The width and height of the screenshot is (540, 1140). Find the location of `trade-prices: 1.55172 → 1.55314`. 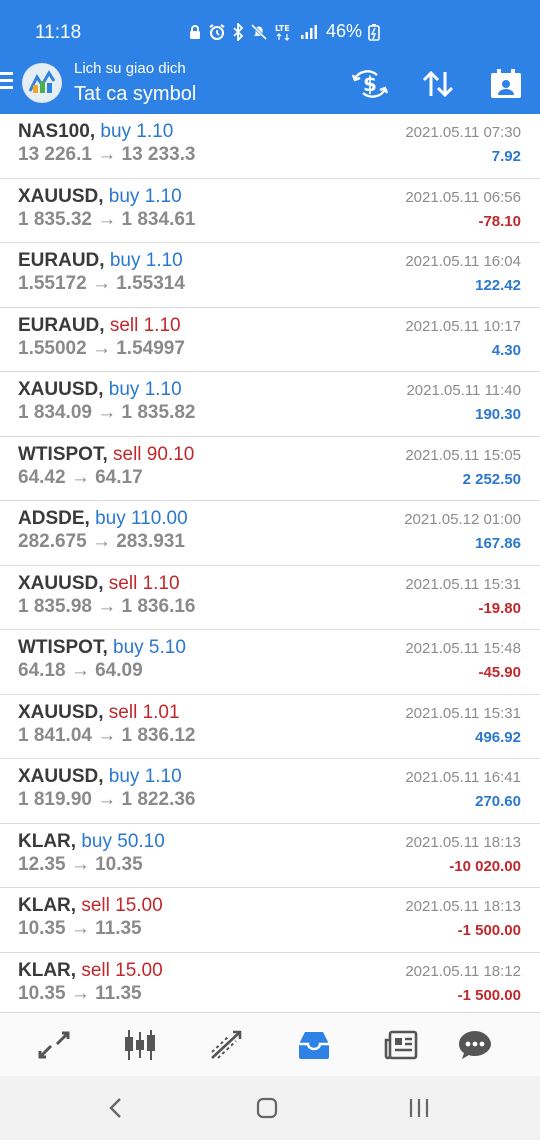

trade-prices: 1.55172 → 1.55314 is located at coordinates (101, 283).